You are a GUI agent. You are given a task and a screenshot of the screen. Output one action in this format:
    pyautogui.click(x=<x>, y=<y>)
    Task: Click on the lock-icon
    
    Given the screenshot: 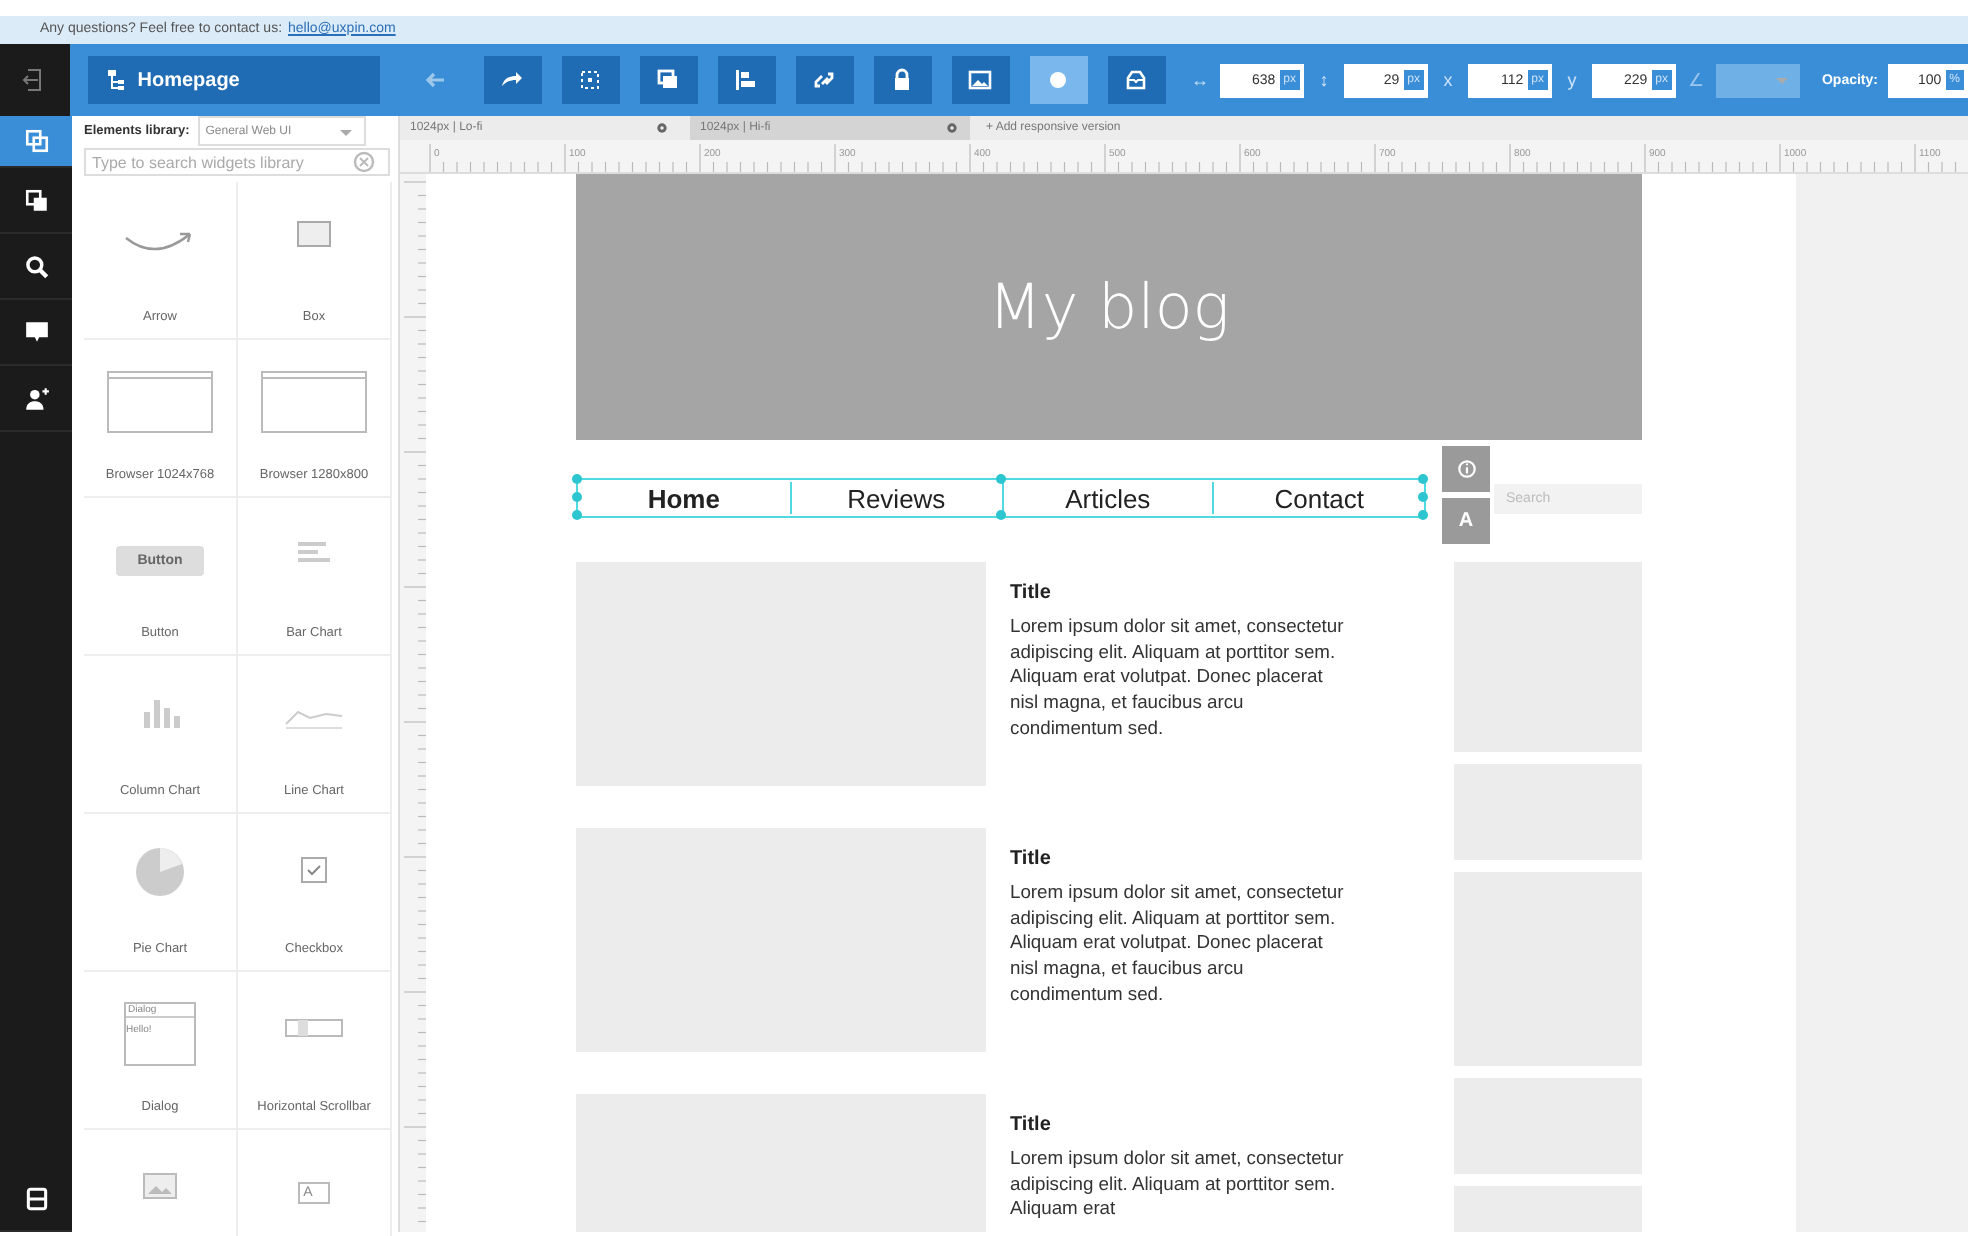 What is the action you would take?
    pyautogui.click(x=902, y=80)
    